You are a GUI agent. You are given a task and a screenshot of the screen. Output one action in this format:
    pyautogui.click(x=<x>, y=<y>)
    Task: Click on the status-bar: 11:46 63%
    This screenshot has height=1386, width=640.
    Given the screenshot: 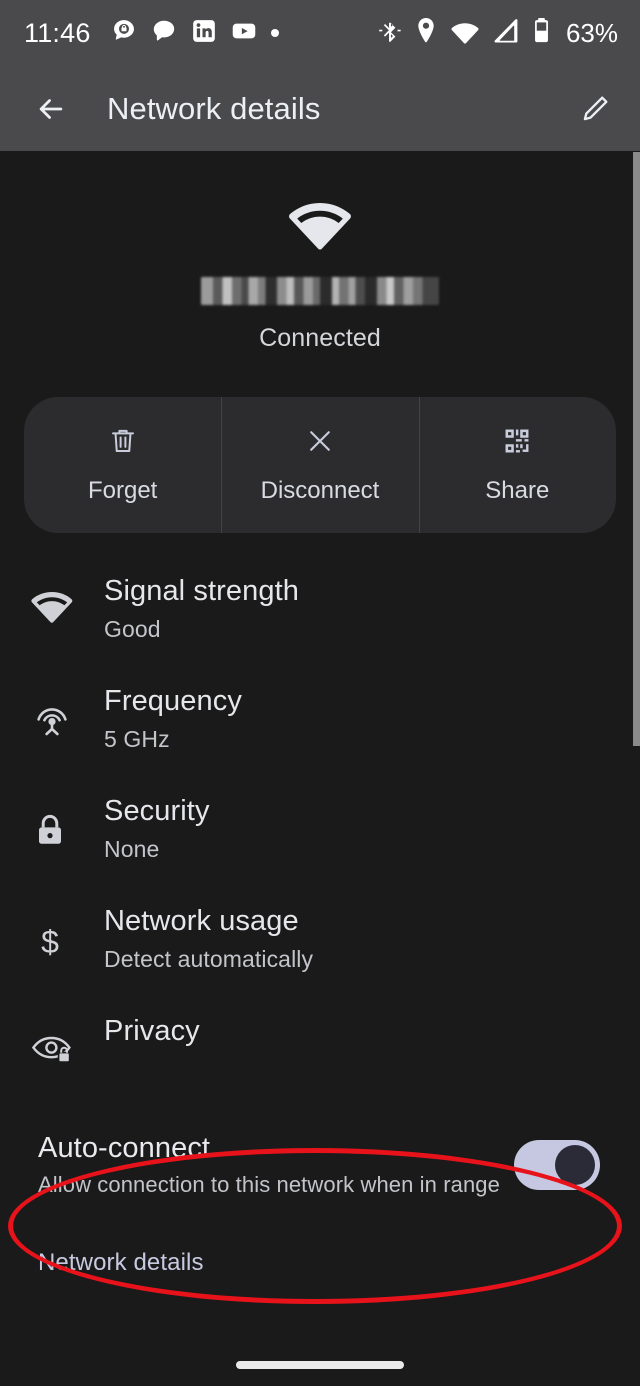 What is the action you would take?
    pyautogui.click(x=320, y=33)
    